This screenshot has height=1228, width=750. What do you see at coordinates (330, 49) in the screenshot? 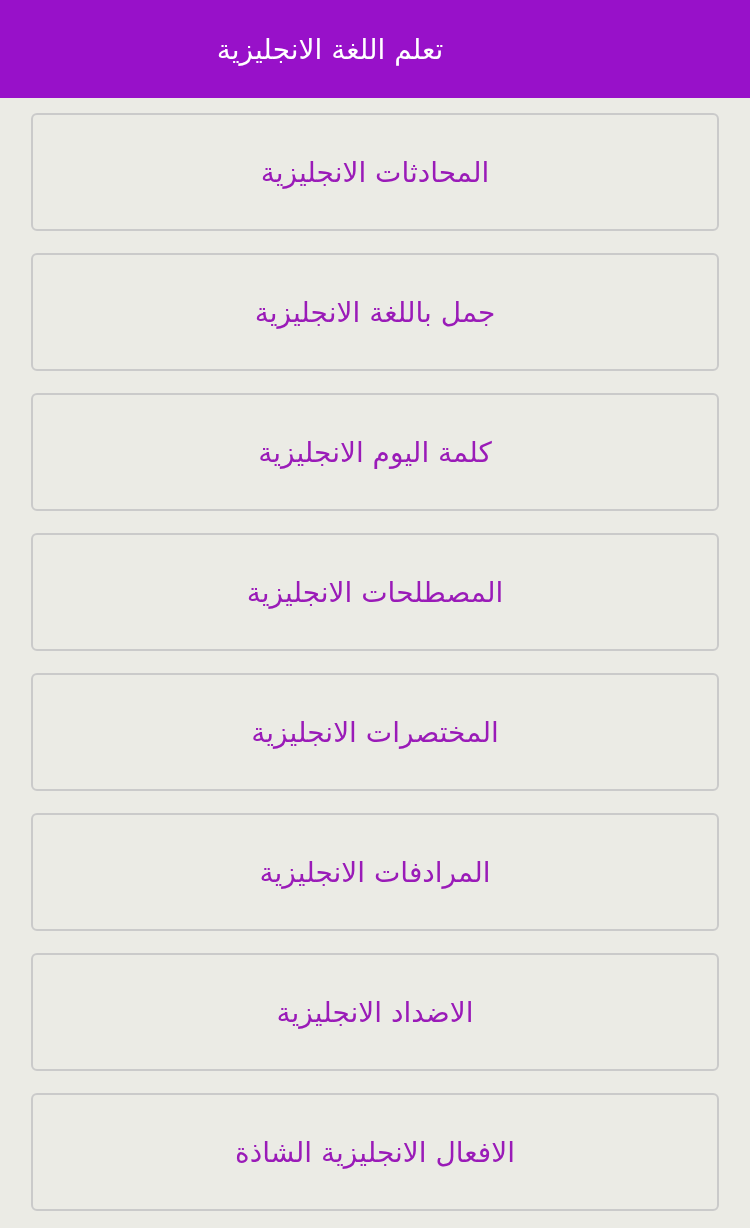
I see `app-title: تعلم اللغة الانجليزية` at bounding box center [330, 49].